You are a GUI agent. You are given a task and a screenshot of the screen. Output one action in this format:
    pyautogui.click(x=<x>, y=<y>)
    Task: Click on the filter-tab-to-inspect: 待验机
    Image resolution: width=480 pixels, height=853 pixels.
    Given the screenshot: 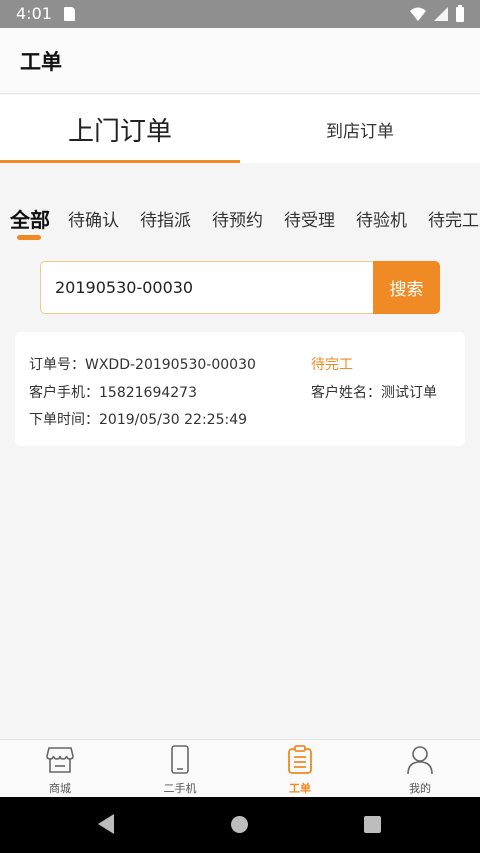 What is the action you would take?
    pyautogui.click(x=381, y=218)
    